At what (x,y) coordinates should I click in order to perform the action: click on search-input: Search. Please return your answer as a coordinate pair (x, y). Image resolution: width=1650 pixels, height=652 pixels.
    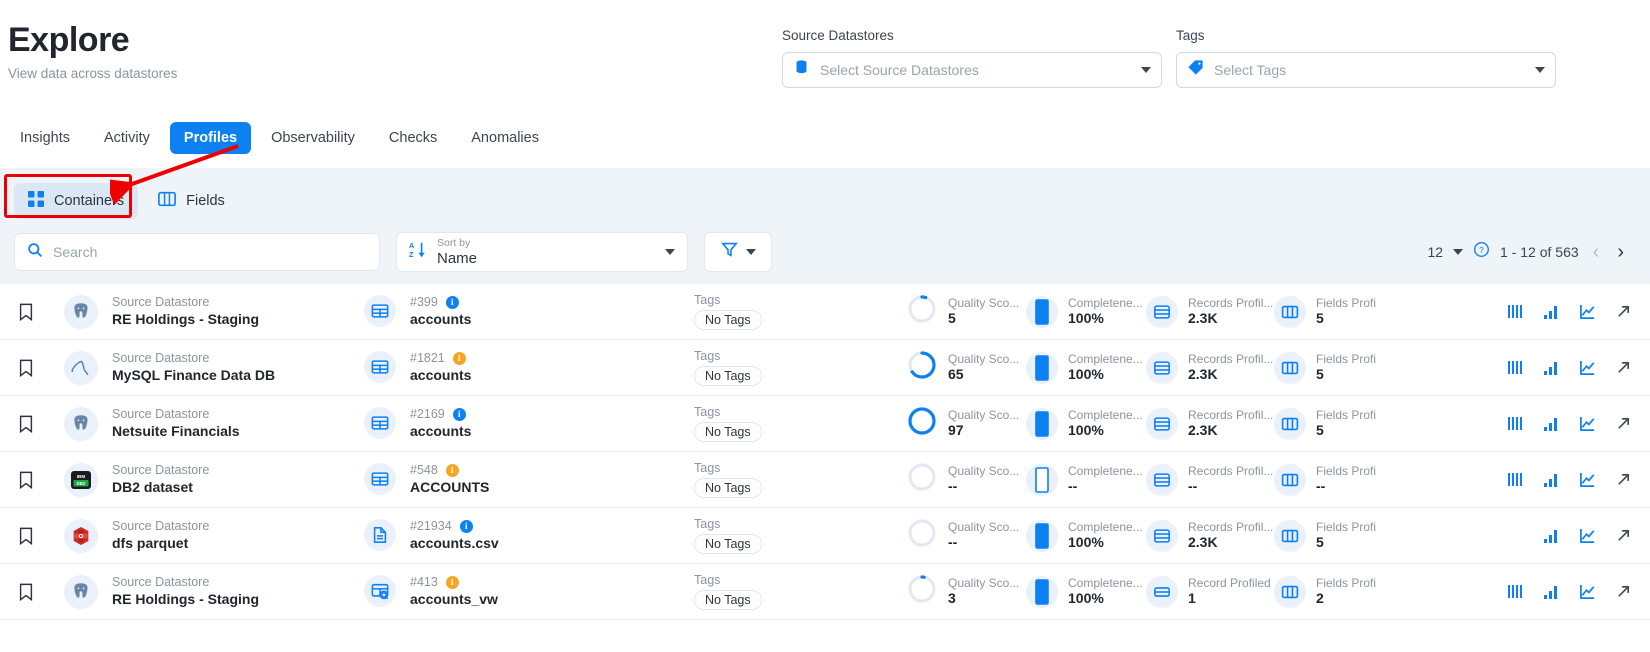
    Looking at the image, I should click on (197, 252).